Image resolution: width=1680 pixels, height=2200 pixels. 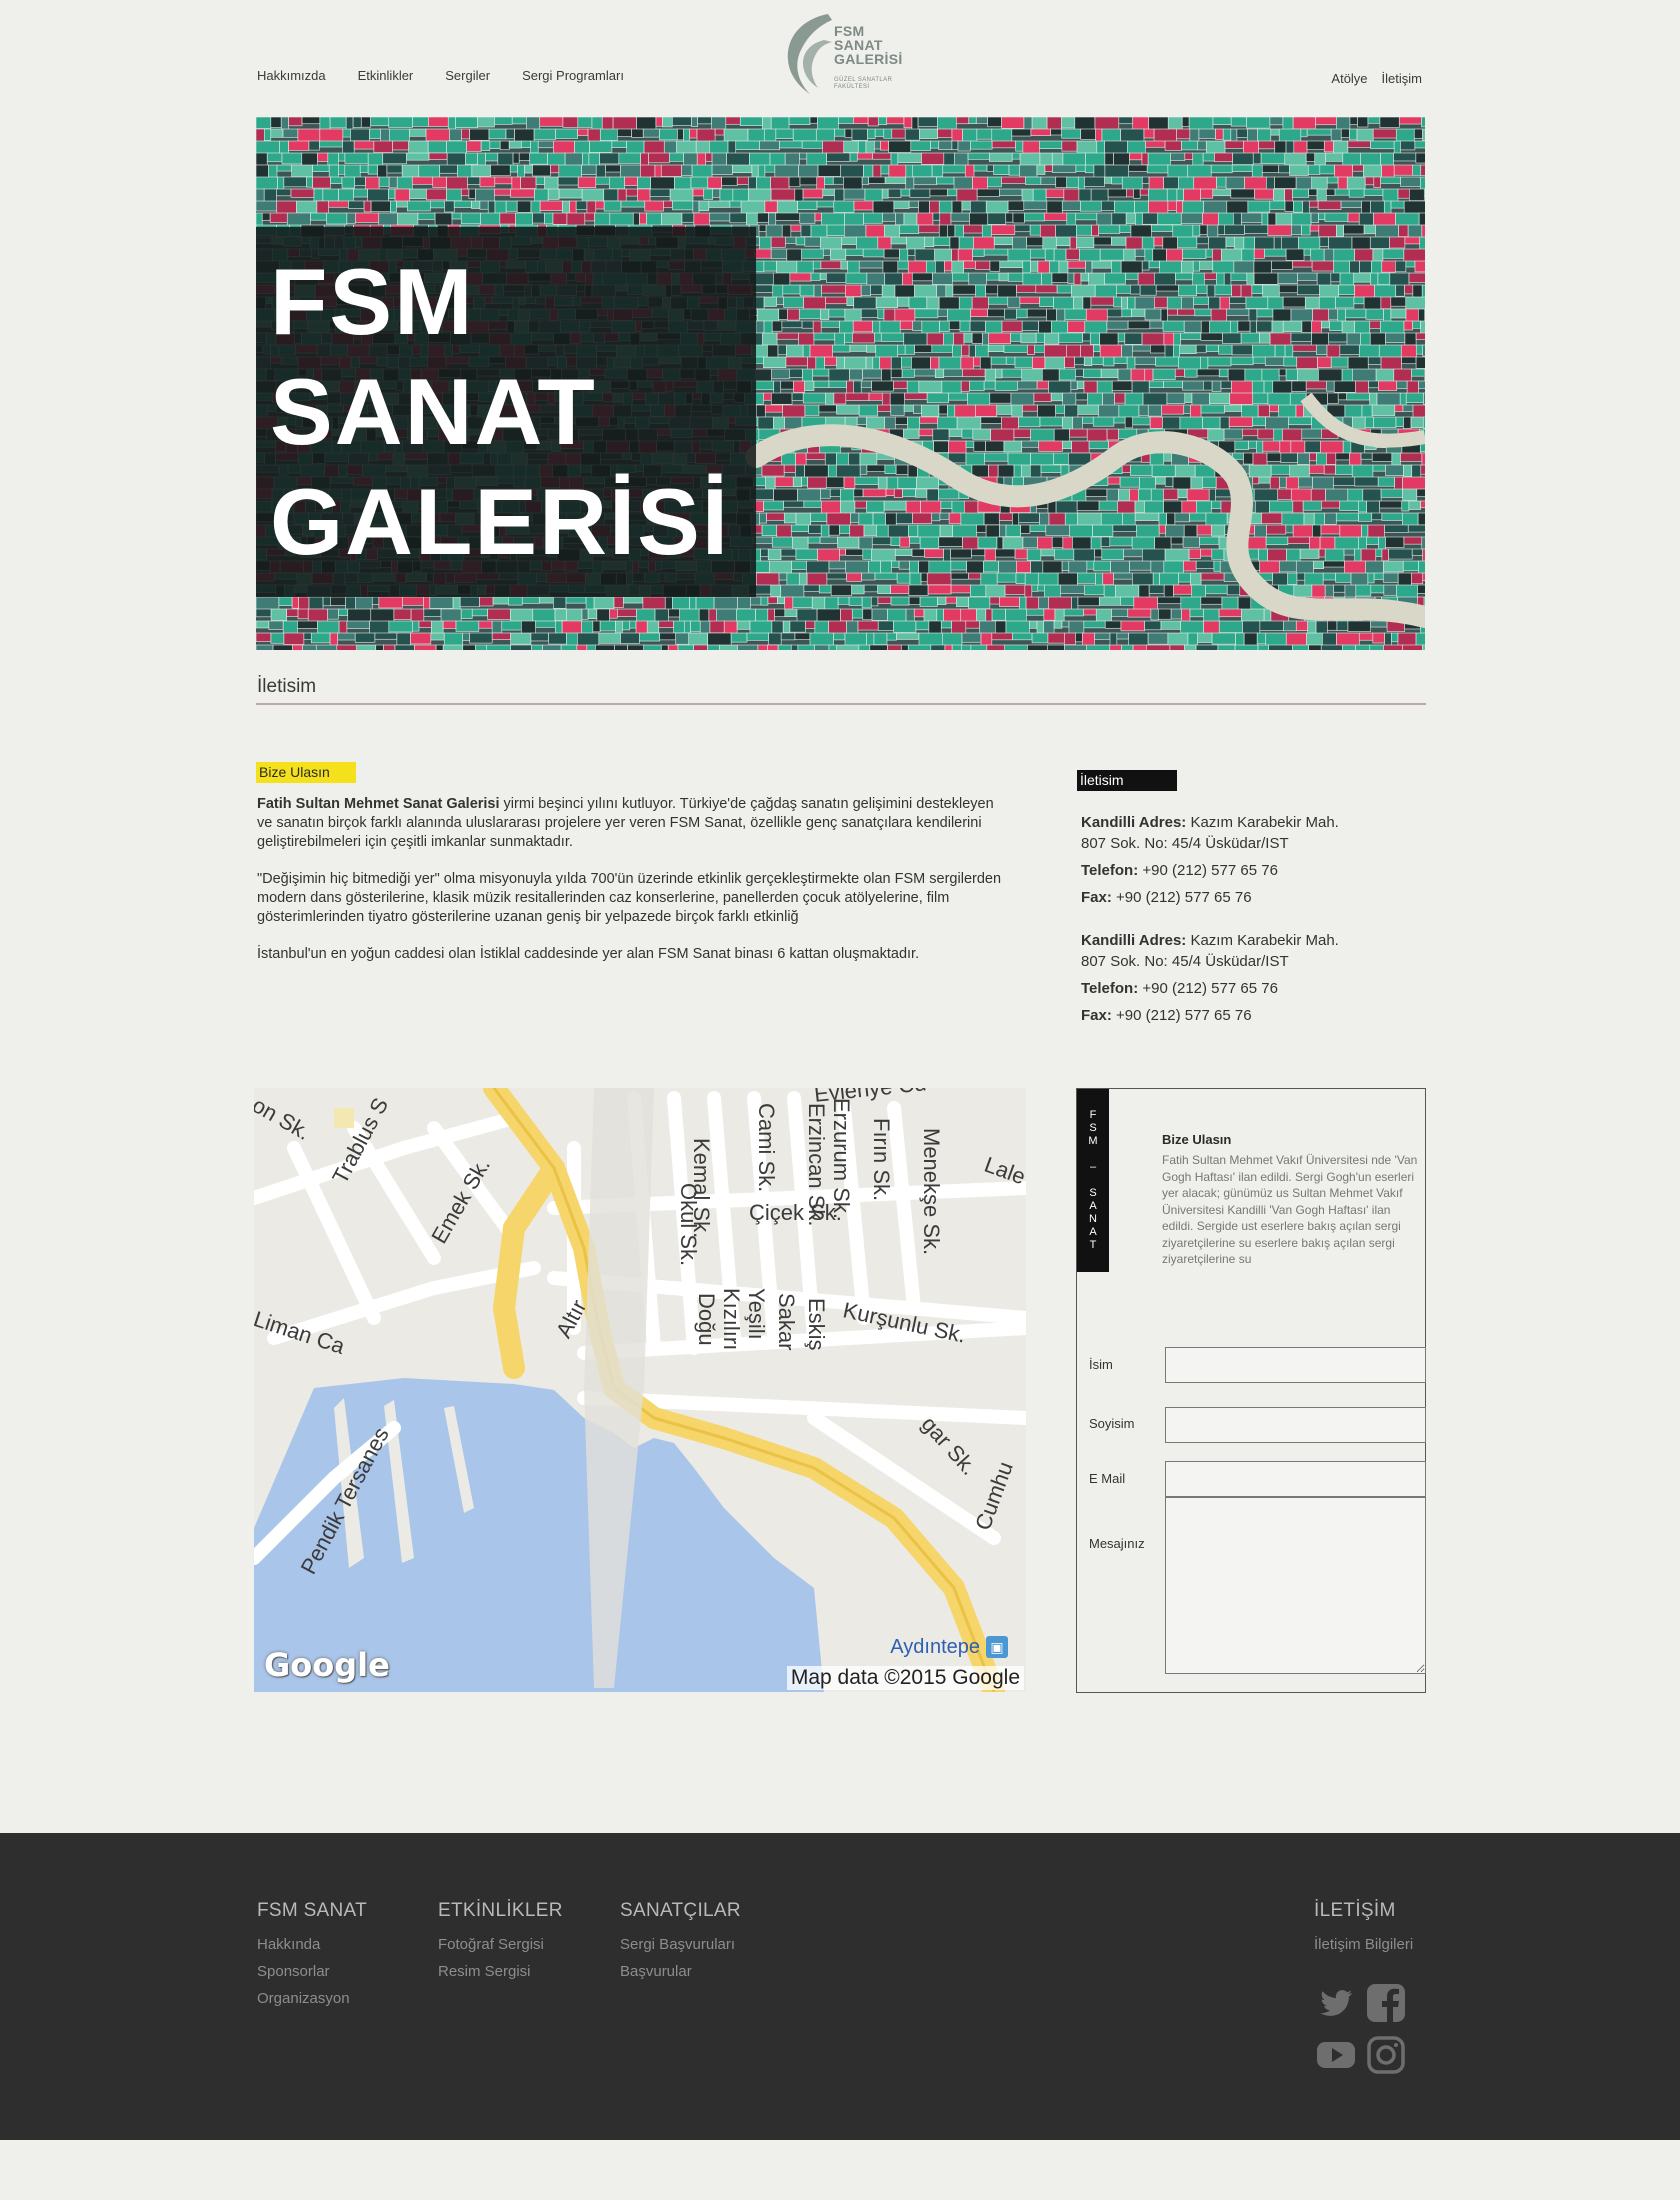 What do you see at coordinates (312, 1998) in the screenshot?
I see `footer-link: Organizasyon` at bounding box center [312, 1998].